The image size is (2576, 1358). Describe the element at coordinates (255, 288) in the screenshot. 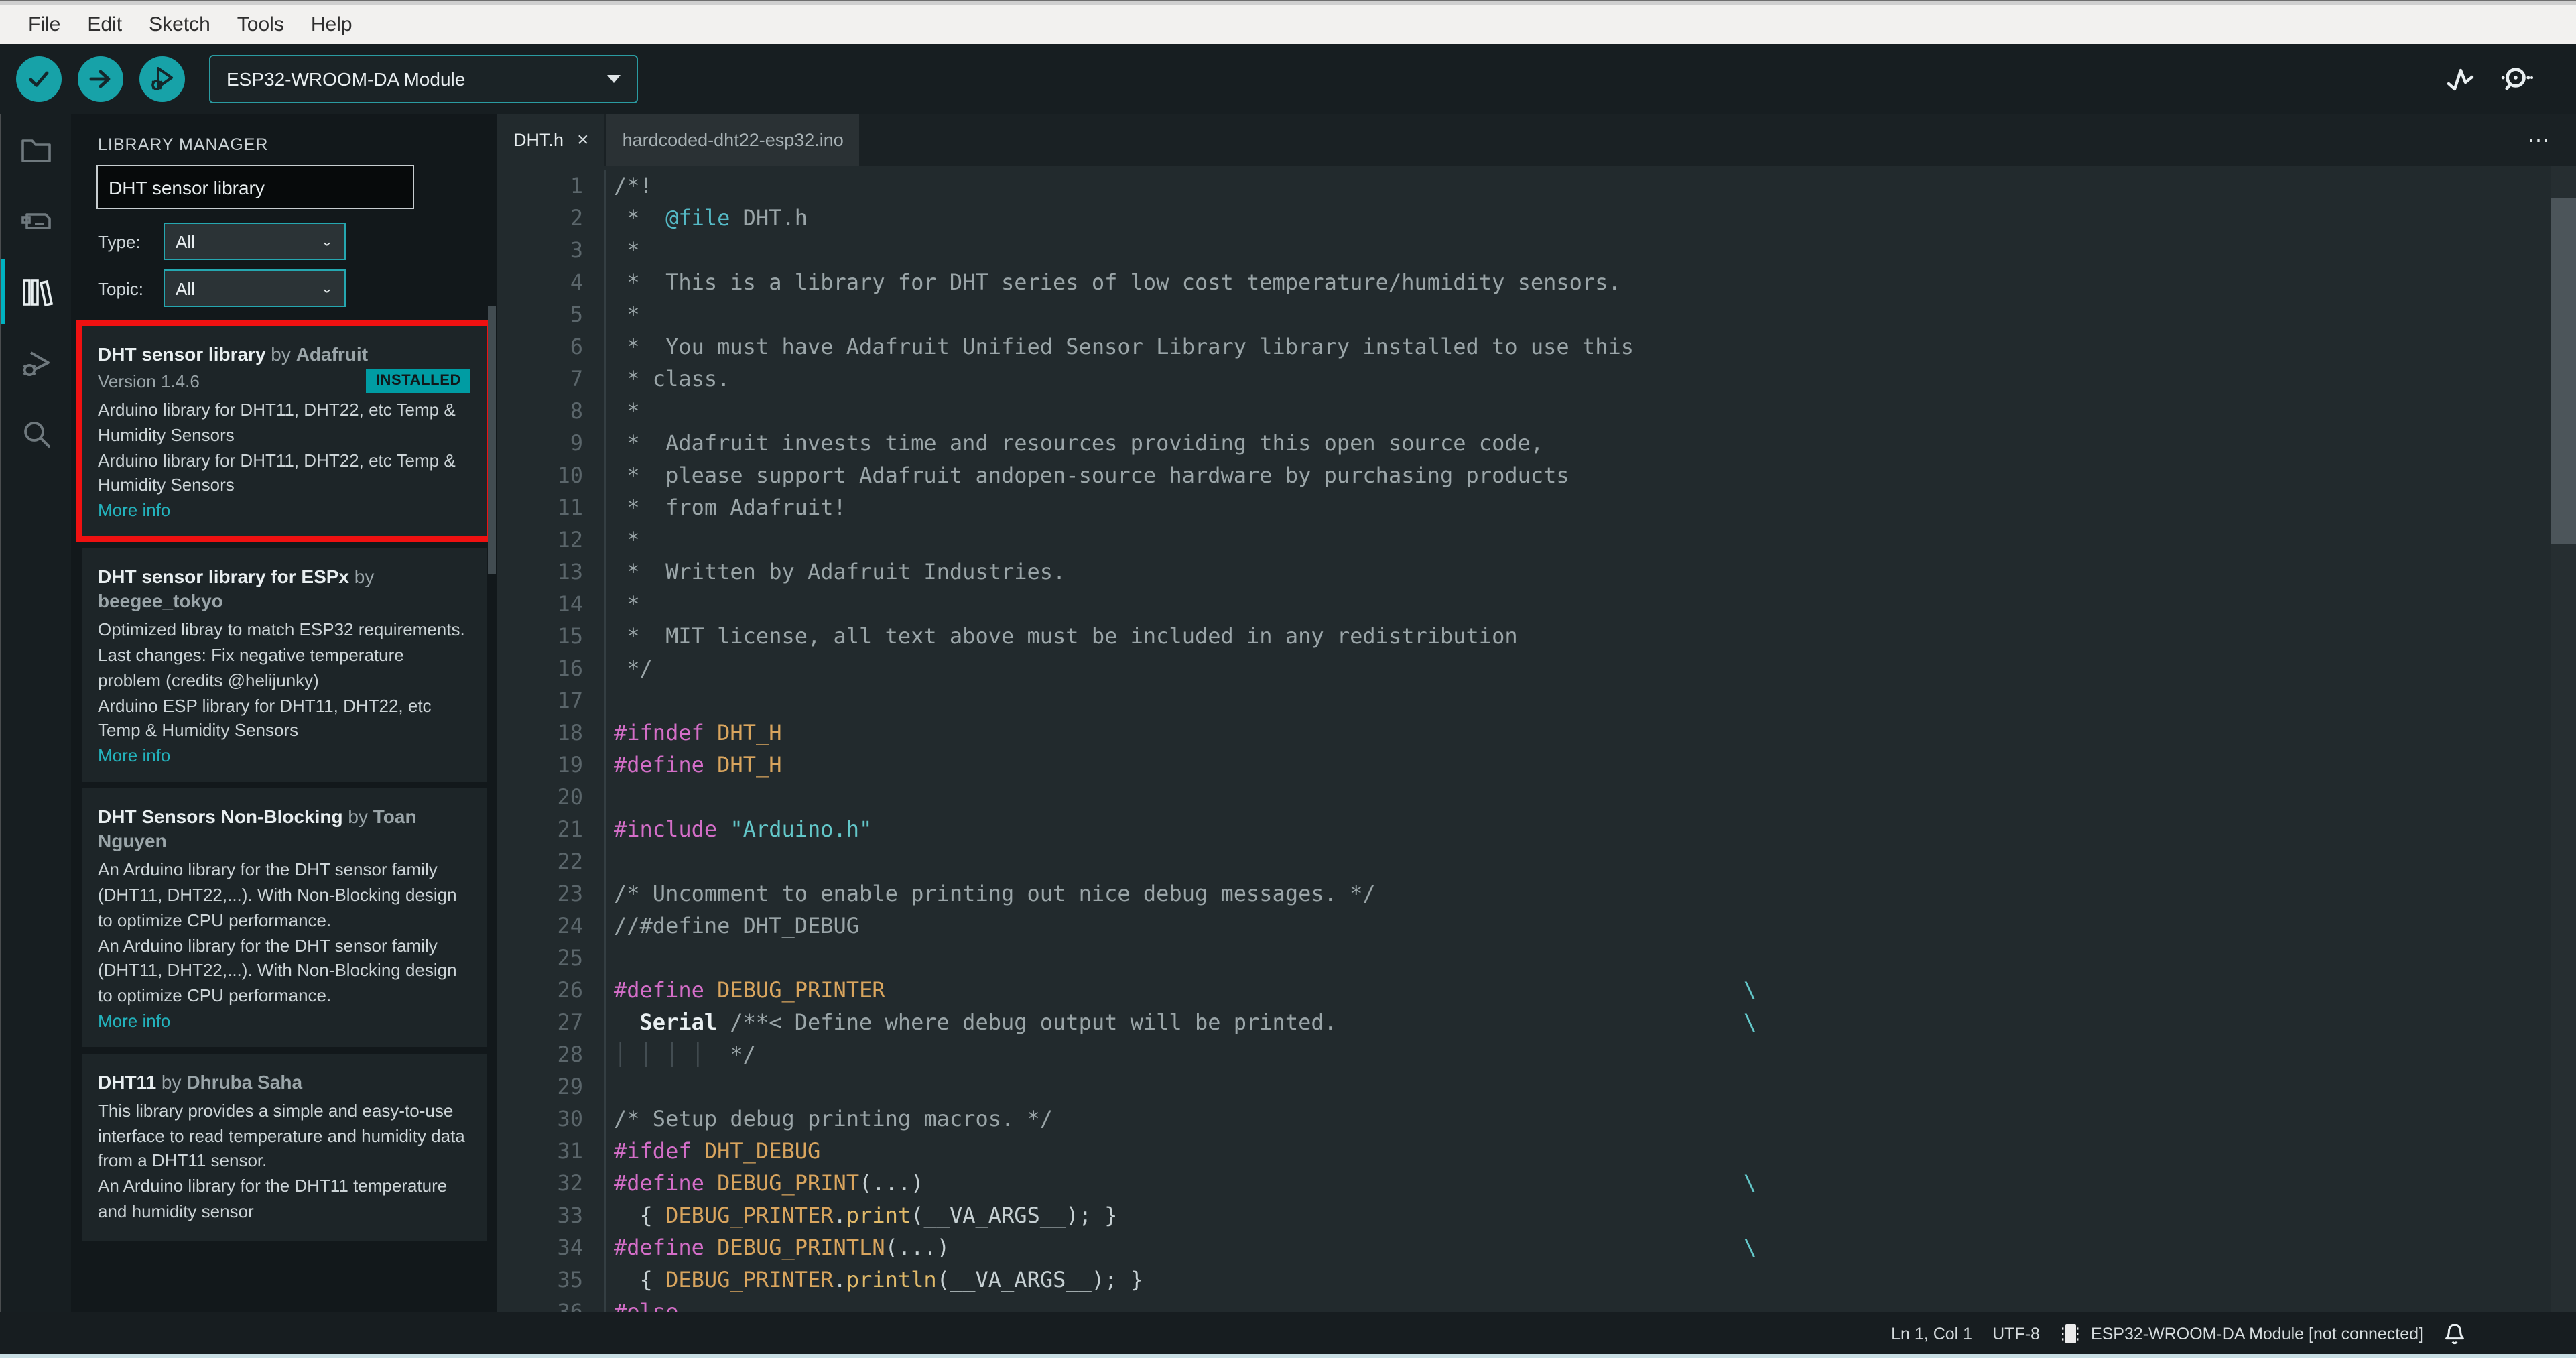

I see `topic-filter-select: All ⌄` at that location.